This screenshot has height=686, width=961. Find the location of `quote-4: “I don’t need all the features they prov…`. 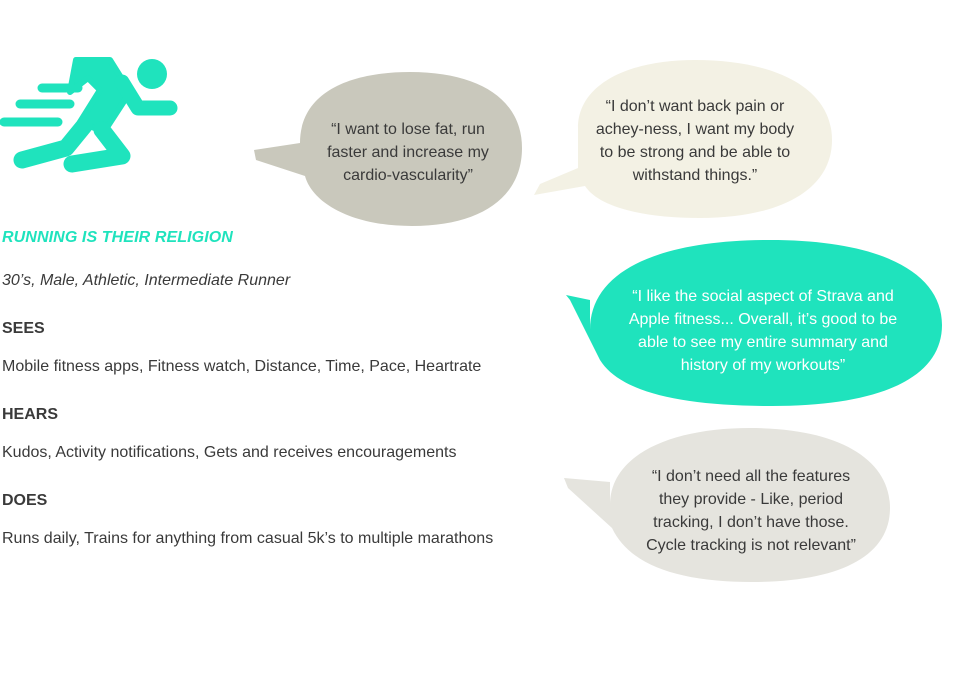

quote-4: “I don’t need all the features they prov… is located at coordinates (751, 511).